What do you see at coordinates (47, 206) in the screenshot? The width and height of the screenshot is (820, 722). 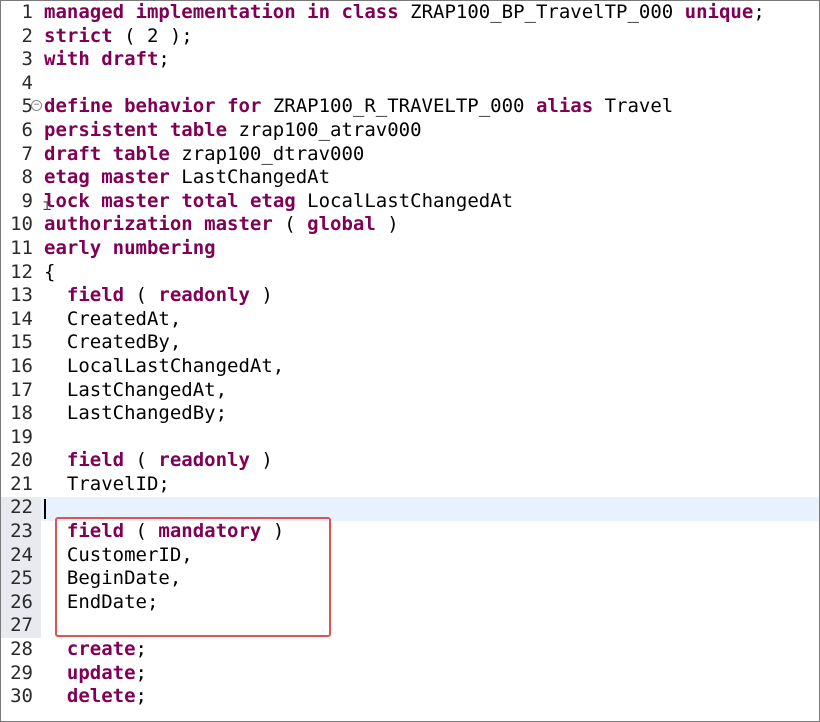 I see `ibeam-cursor-icon: ⌶` at bounding box center [47, 206].